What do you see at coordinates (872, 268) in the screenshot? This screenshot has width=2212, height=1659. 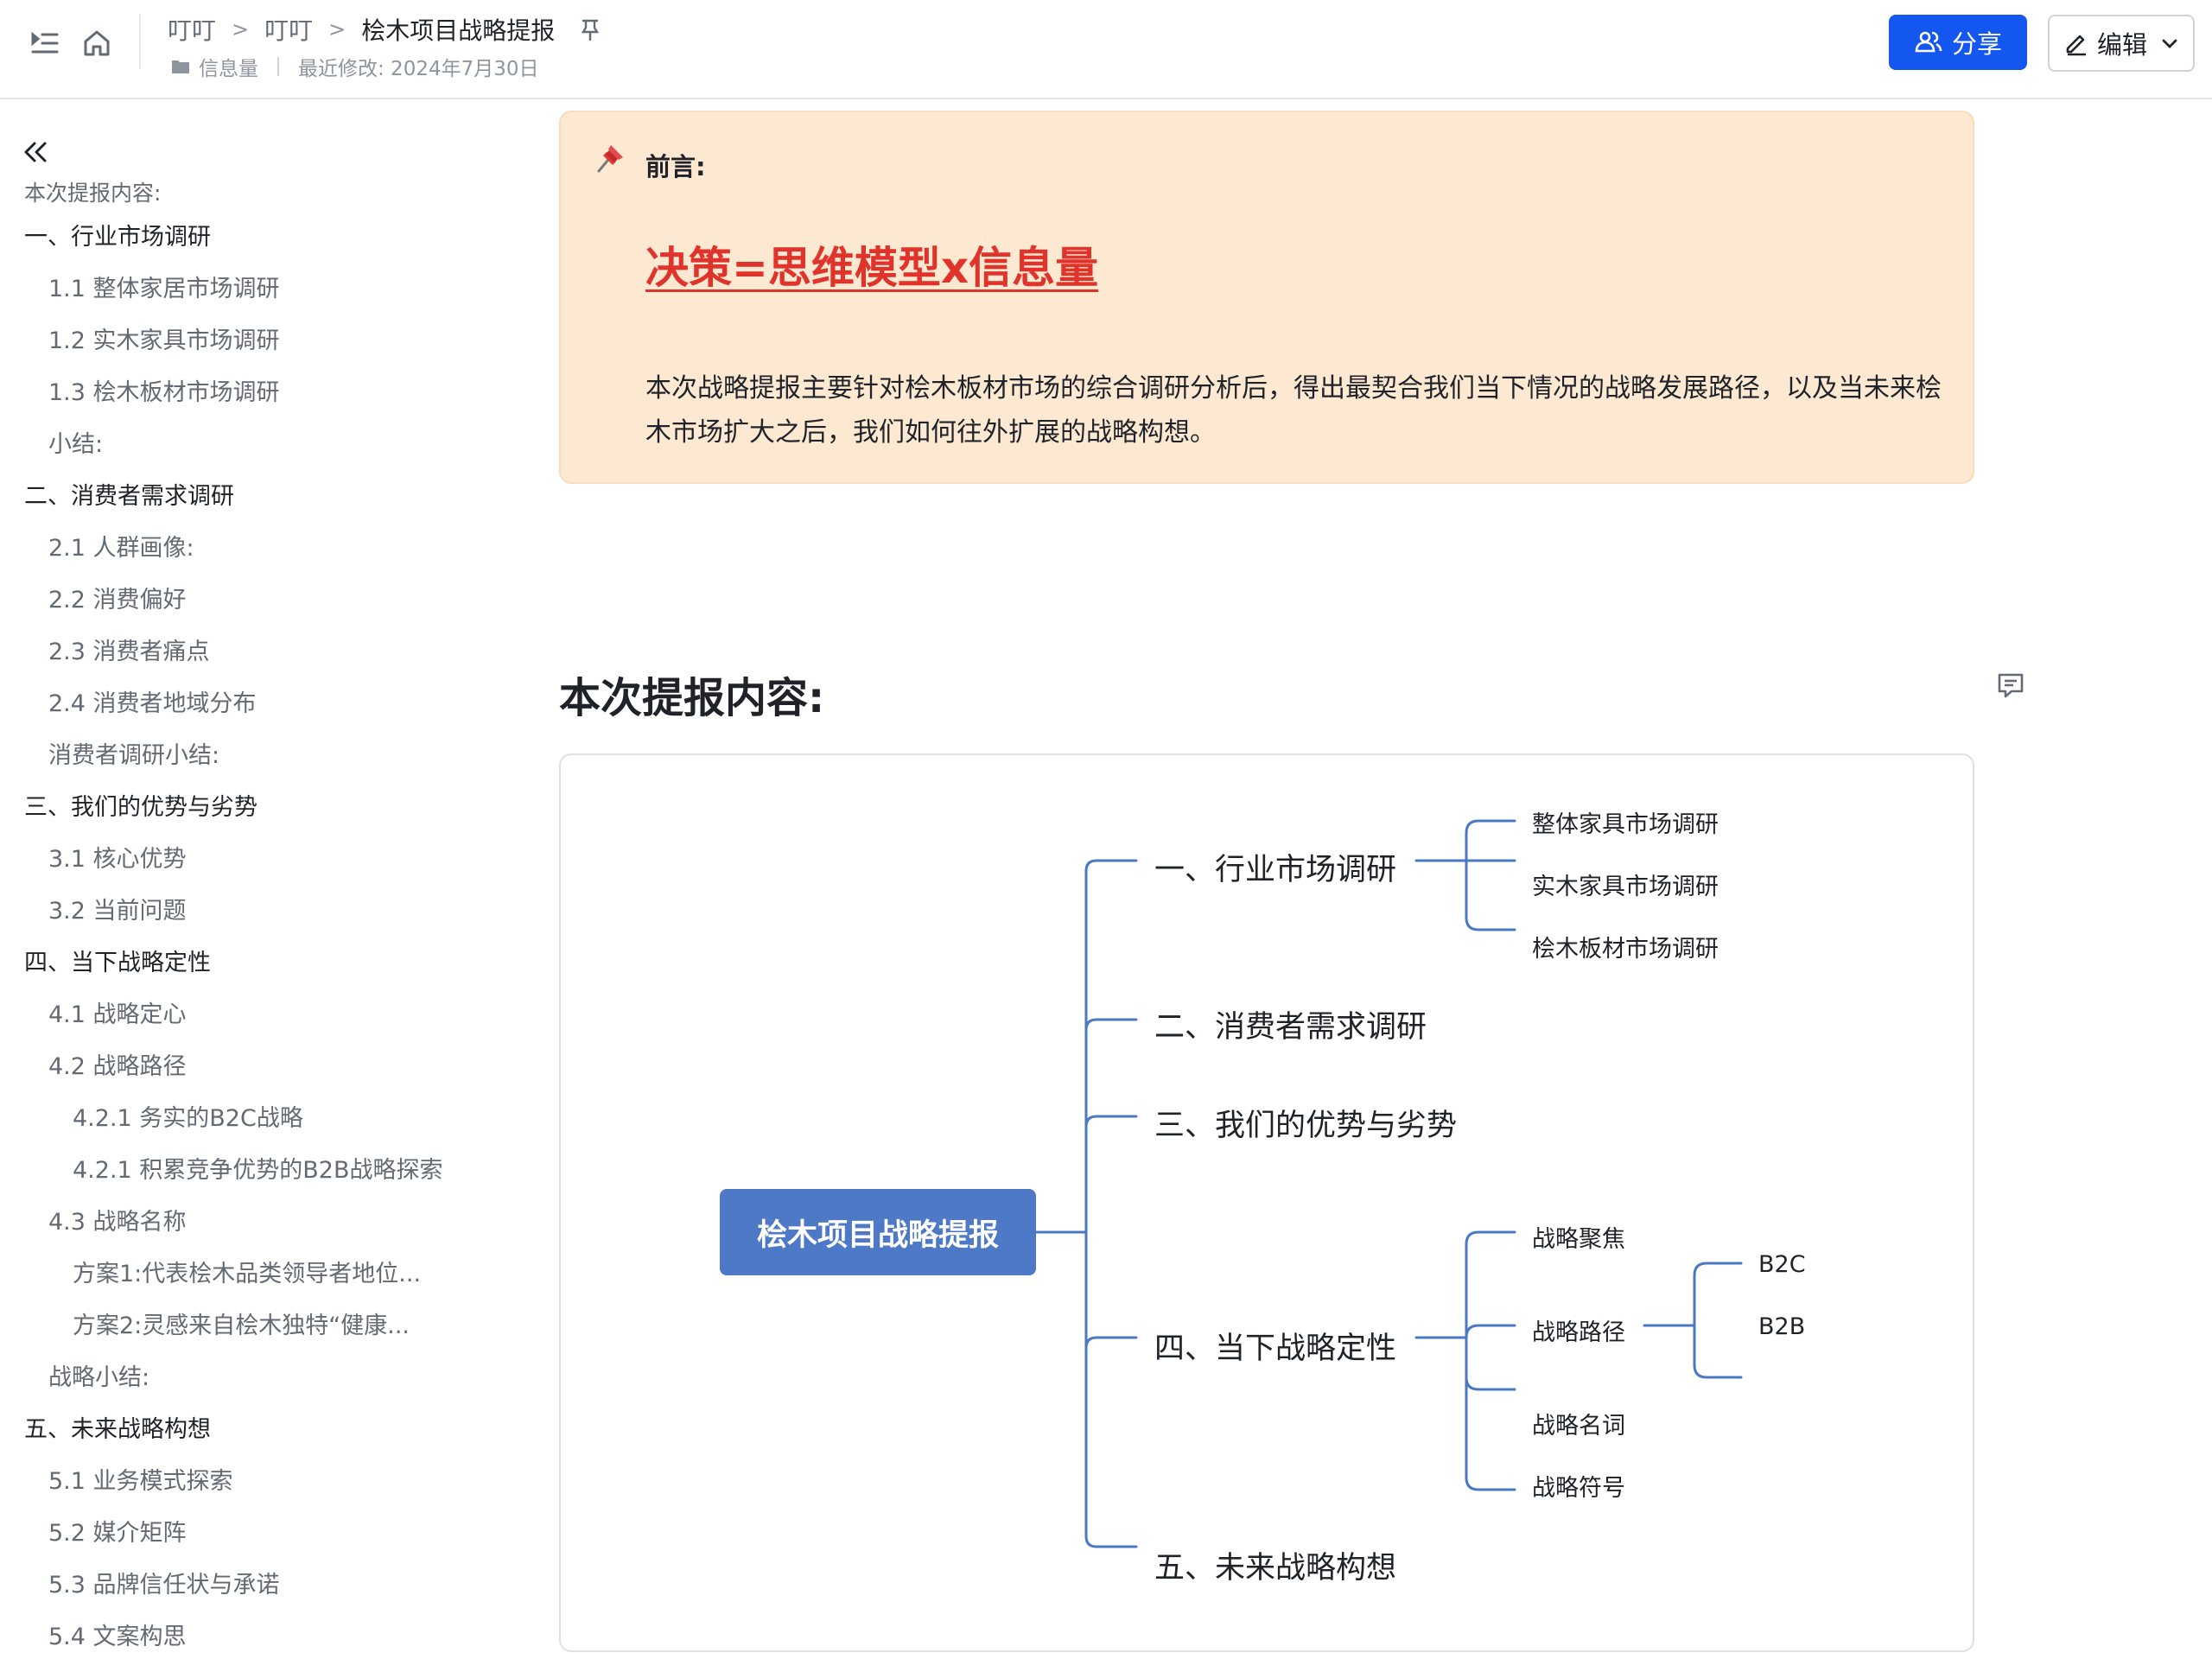 I see `callout-headline: 决策=思维模型x信息量` at bounding box center [872, 268].